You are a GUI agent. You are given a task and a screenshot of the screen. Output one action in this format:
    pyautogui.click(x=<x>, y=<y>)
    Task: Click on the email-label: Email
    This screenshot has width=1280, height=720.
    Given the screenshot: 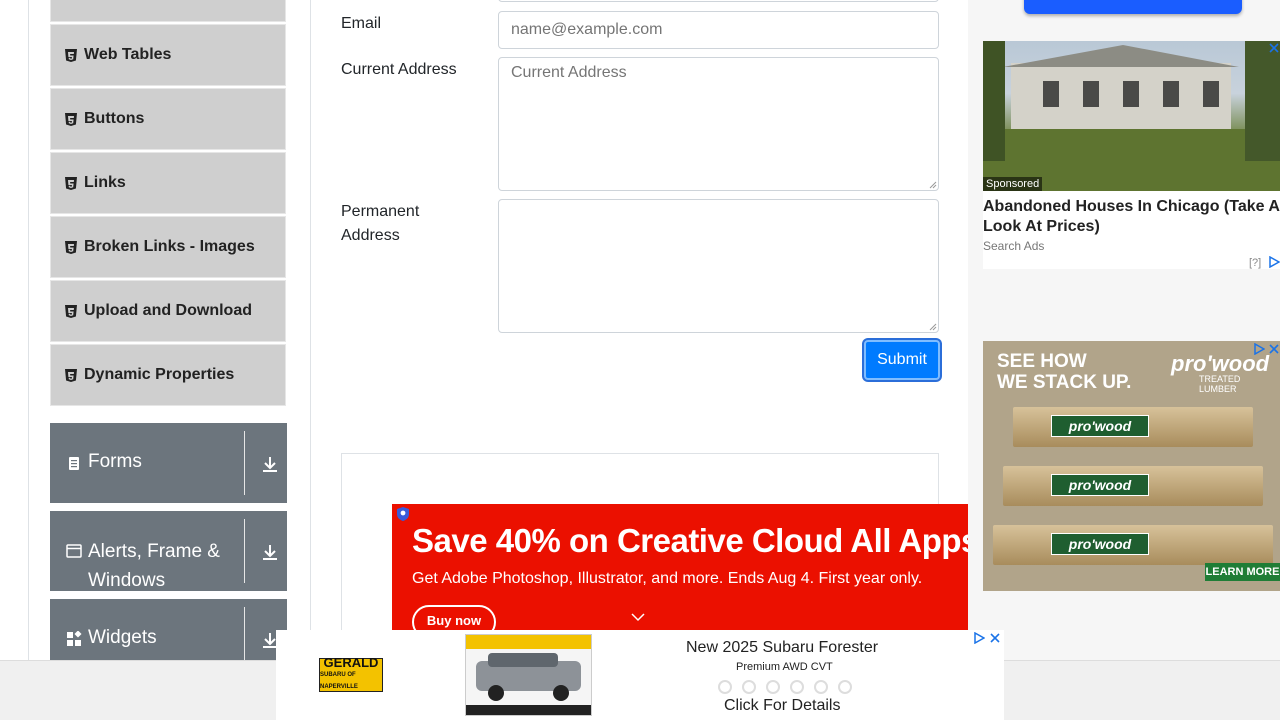 What is the action you would take?
    pyautogui.click(x=361, y=23)
    